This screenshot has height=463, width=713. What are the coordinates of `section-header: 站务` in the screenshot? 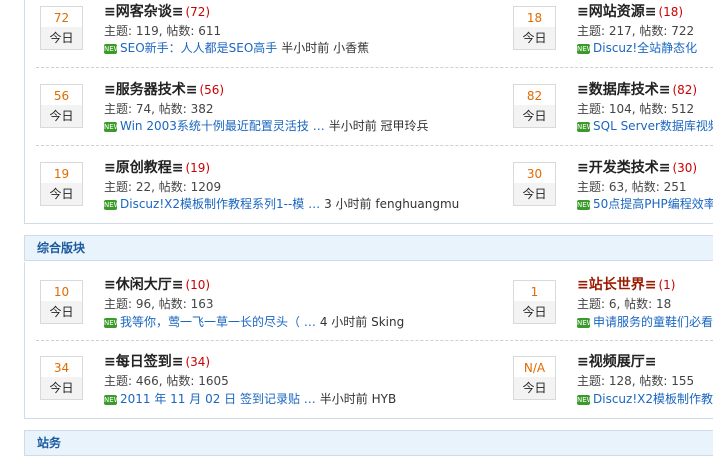 It's located at (368, 443).